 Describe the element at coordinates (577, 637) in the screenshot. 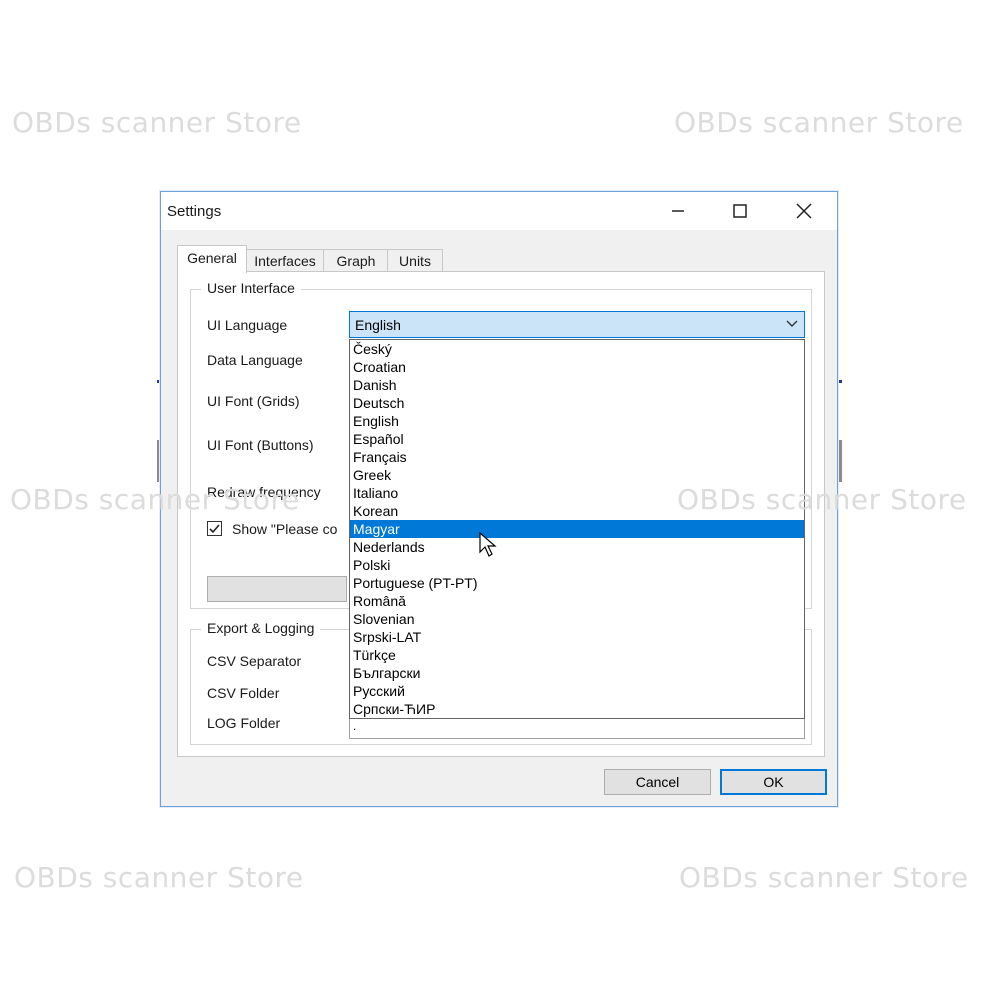

I see `language-option: Srpski-LAT` at that location.